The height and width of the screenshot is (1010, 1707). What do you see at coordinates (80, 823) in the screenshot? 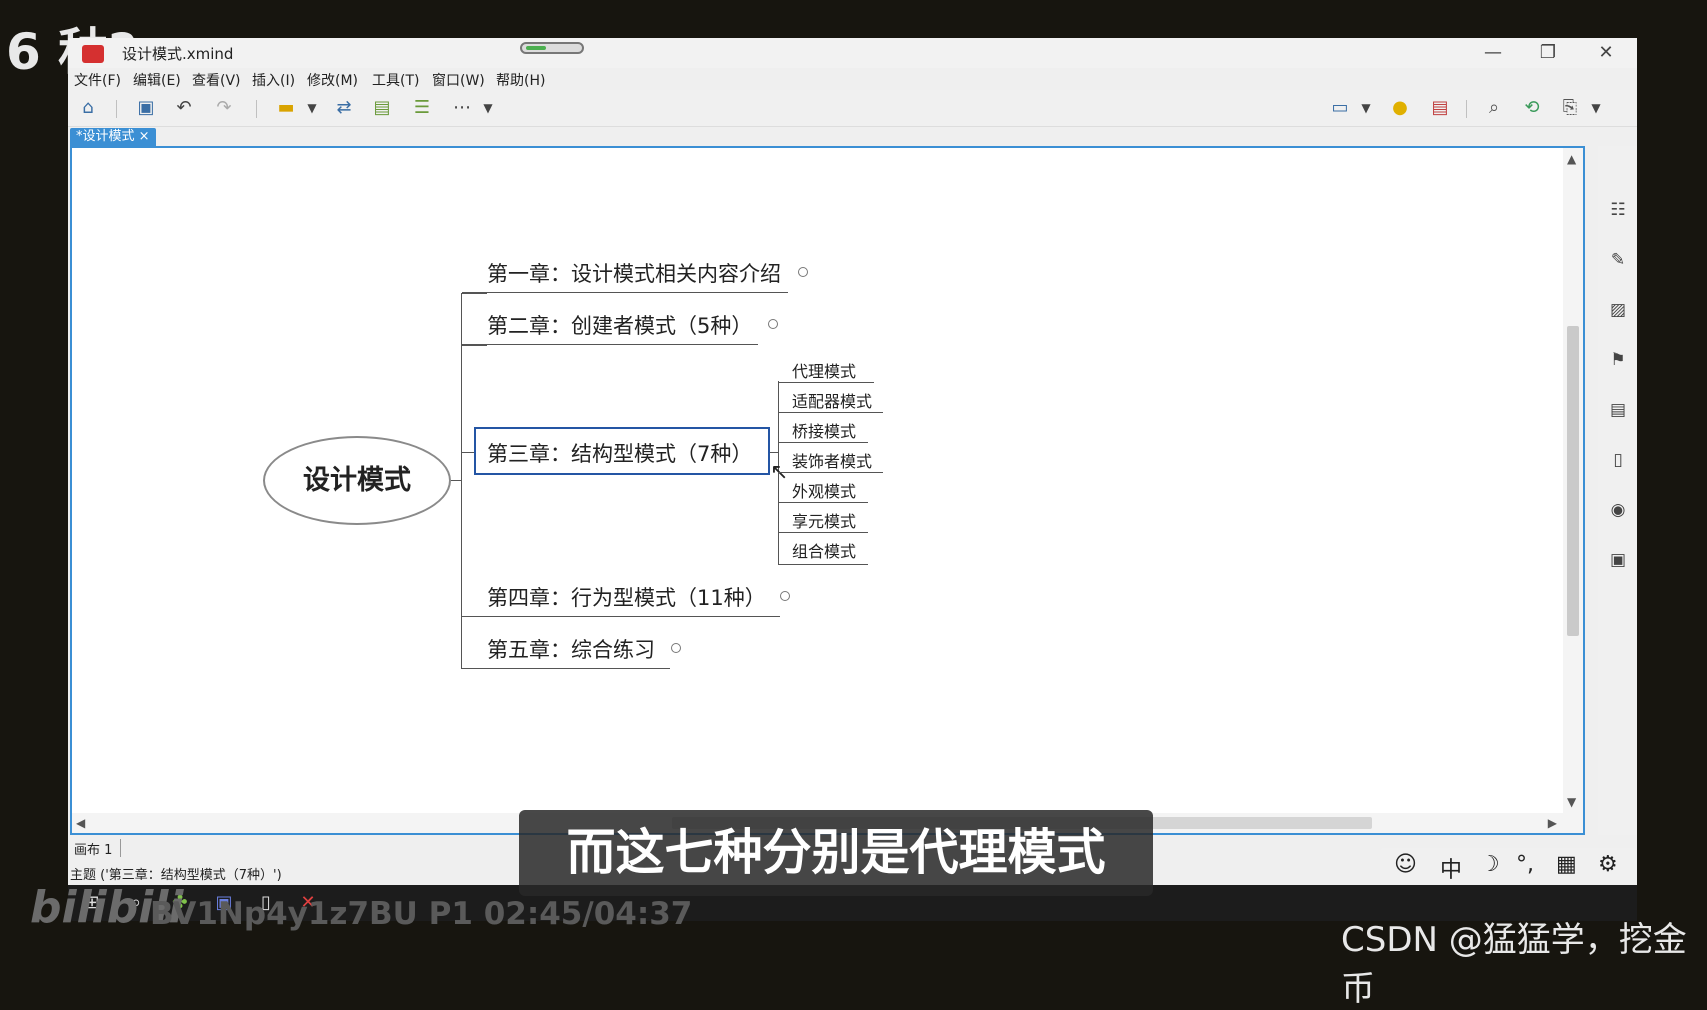
I see `scroll-left-icon: ◀` at bounding box center [80, 823].